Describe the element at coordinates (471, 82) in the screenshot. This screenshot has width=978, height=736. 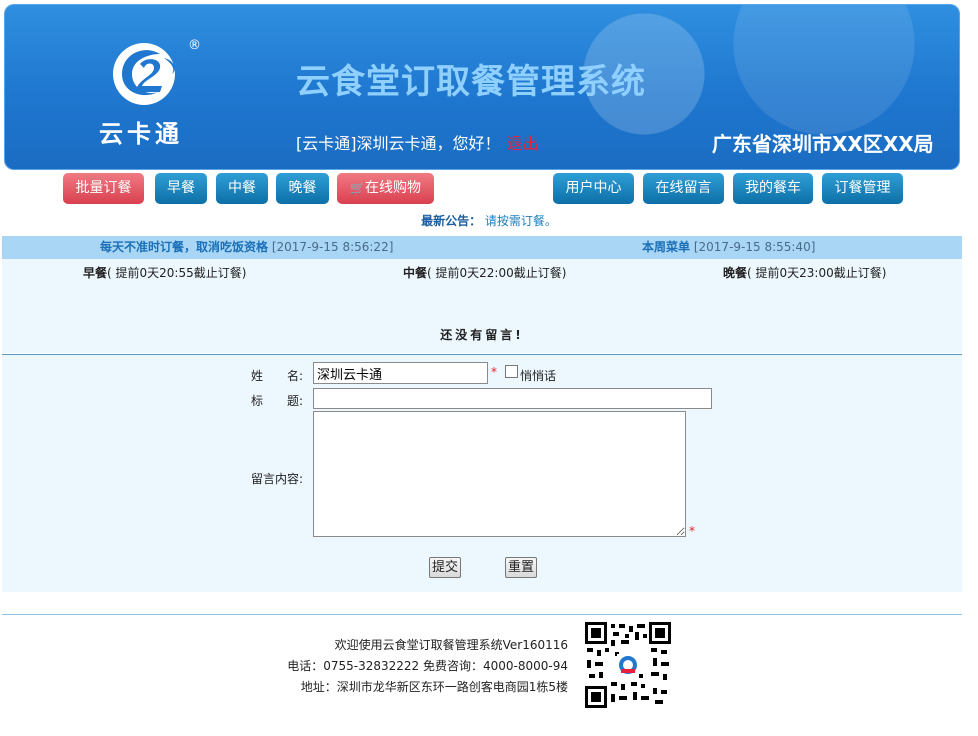
I see `system-title: 云食堂订取餐管理系统` at that location.